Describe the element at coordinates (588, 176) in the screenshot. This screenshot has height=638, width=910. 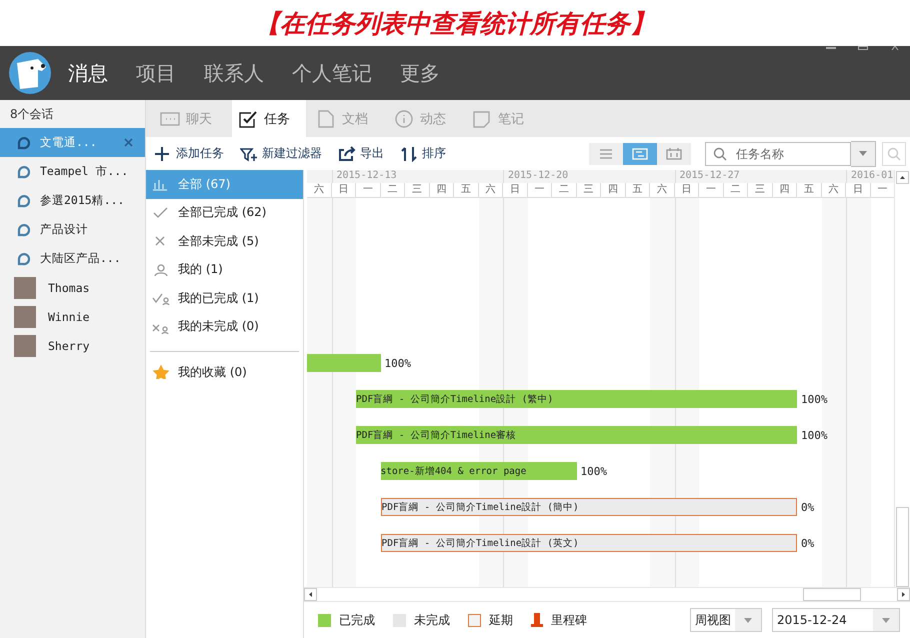
I see `week-label: 2015-12-20` at that location.